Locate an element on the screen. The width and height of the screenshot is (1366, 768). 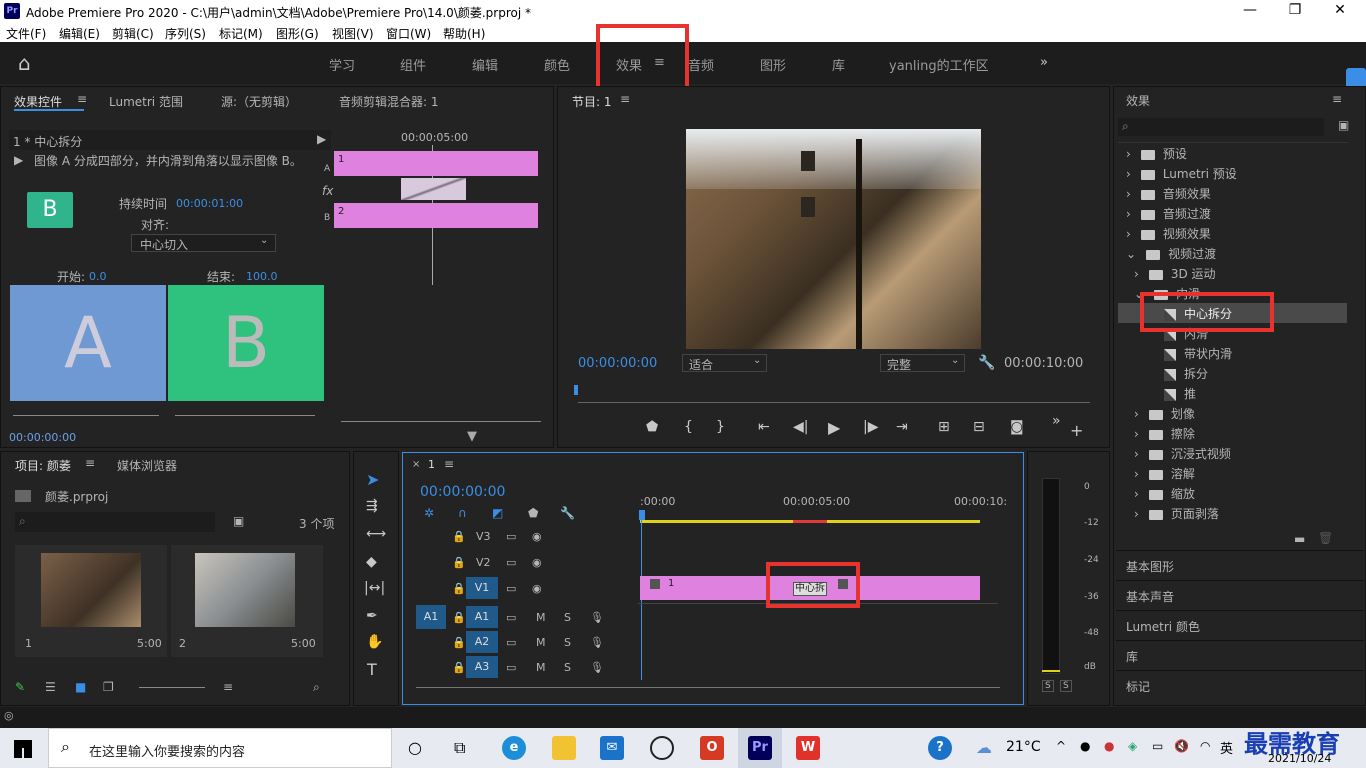
panel-lumetri-color: Lumetri 颜色 is located at coordinates (1163, 626).